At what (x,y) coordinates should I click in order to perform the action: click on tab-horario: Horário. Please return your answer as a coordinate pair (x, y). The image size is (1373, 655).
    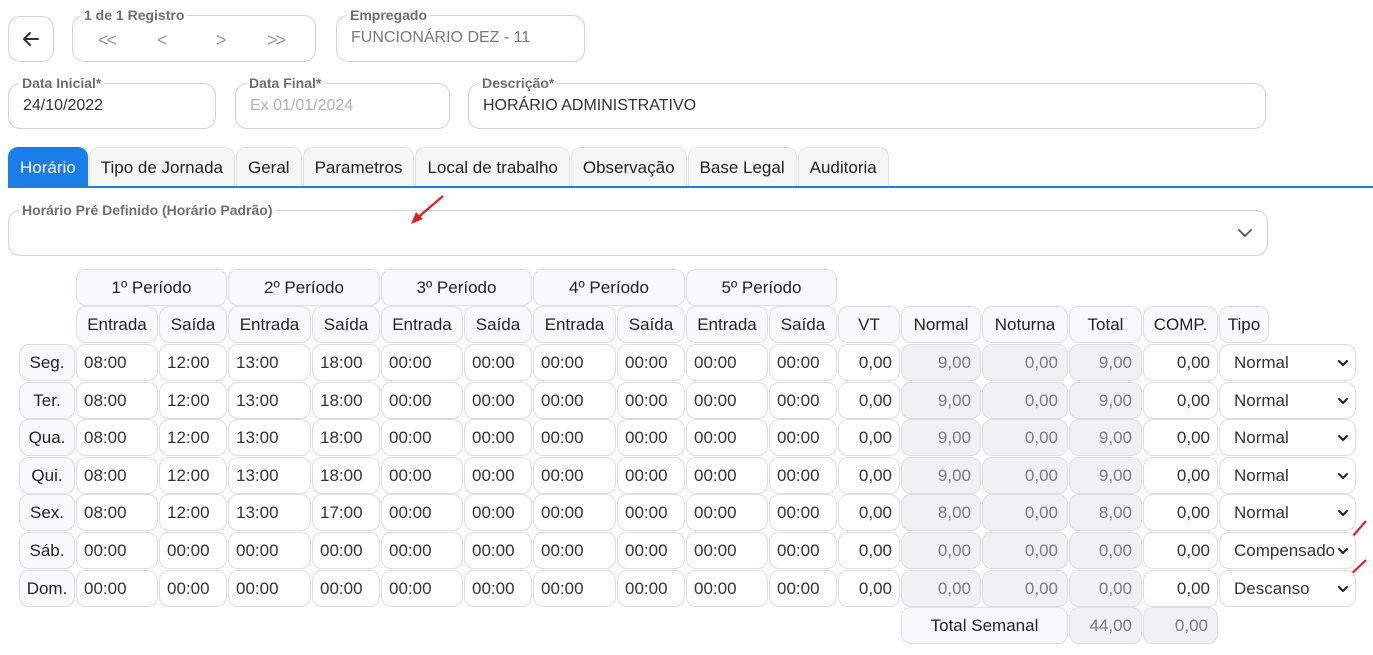
    Looking at the image, I should click on (48, 167).